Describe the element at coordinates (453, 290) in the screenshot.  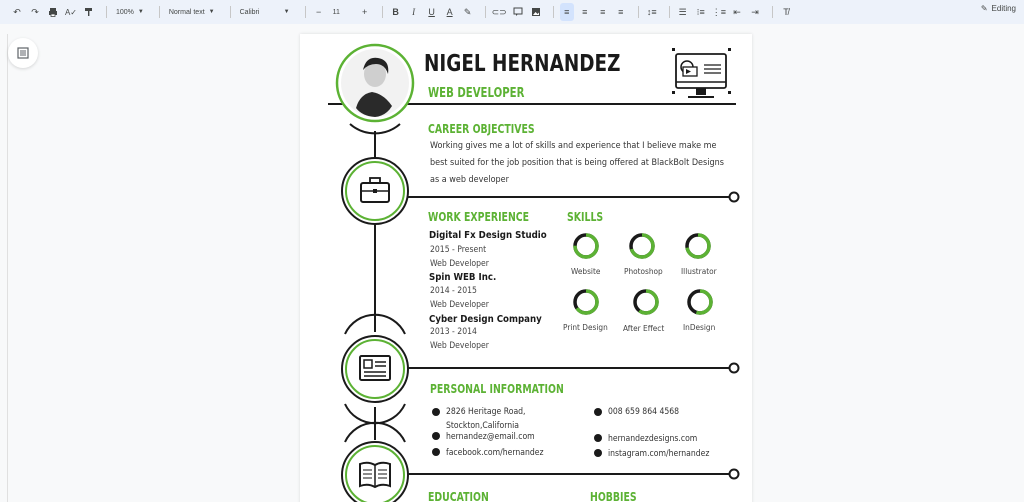
I see `job-years: 2014 - 2015` at that location.